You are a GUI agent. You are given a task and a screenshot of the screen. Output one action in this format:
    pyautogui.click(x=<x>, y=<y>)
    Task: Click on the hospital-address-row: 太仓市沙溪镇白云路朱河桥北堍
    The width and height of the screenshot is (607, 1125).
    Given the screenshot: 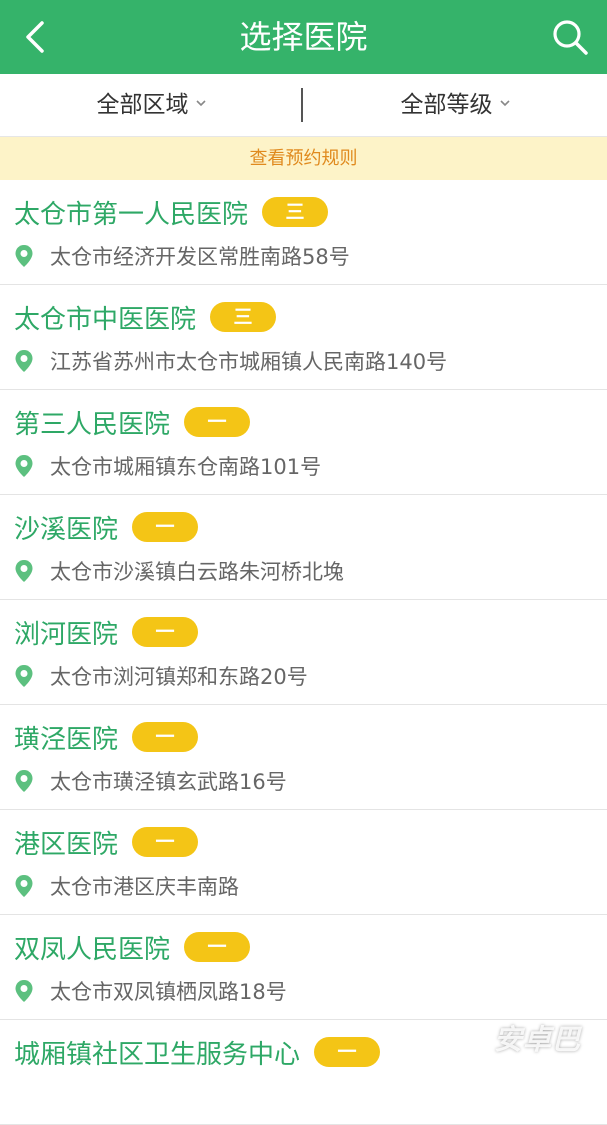 What is the action you would take?
    pyautogui.click(x=179, y=571)
    